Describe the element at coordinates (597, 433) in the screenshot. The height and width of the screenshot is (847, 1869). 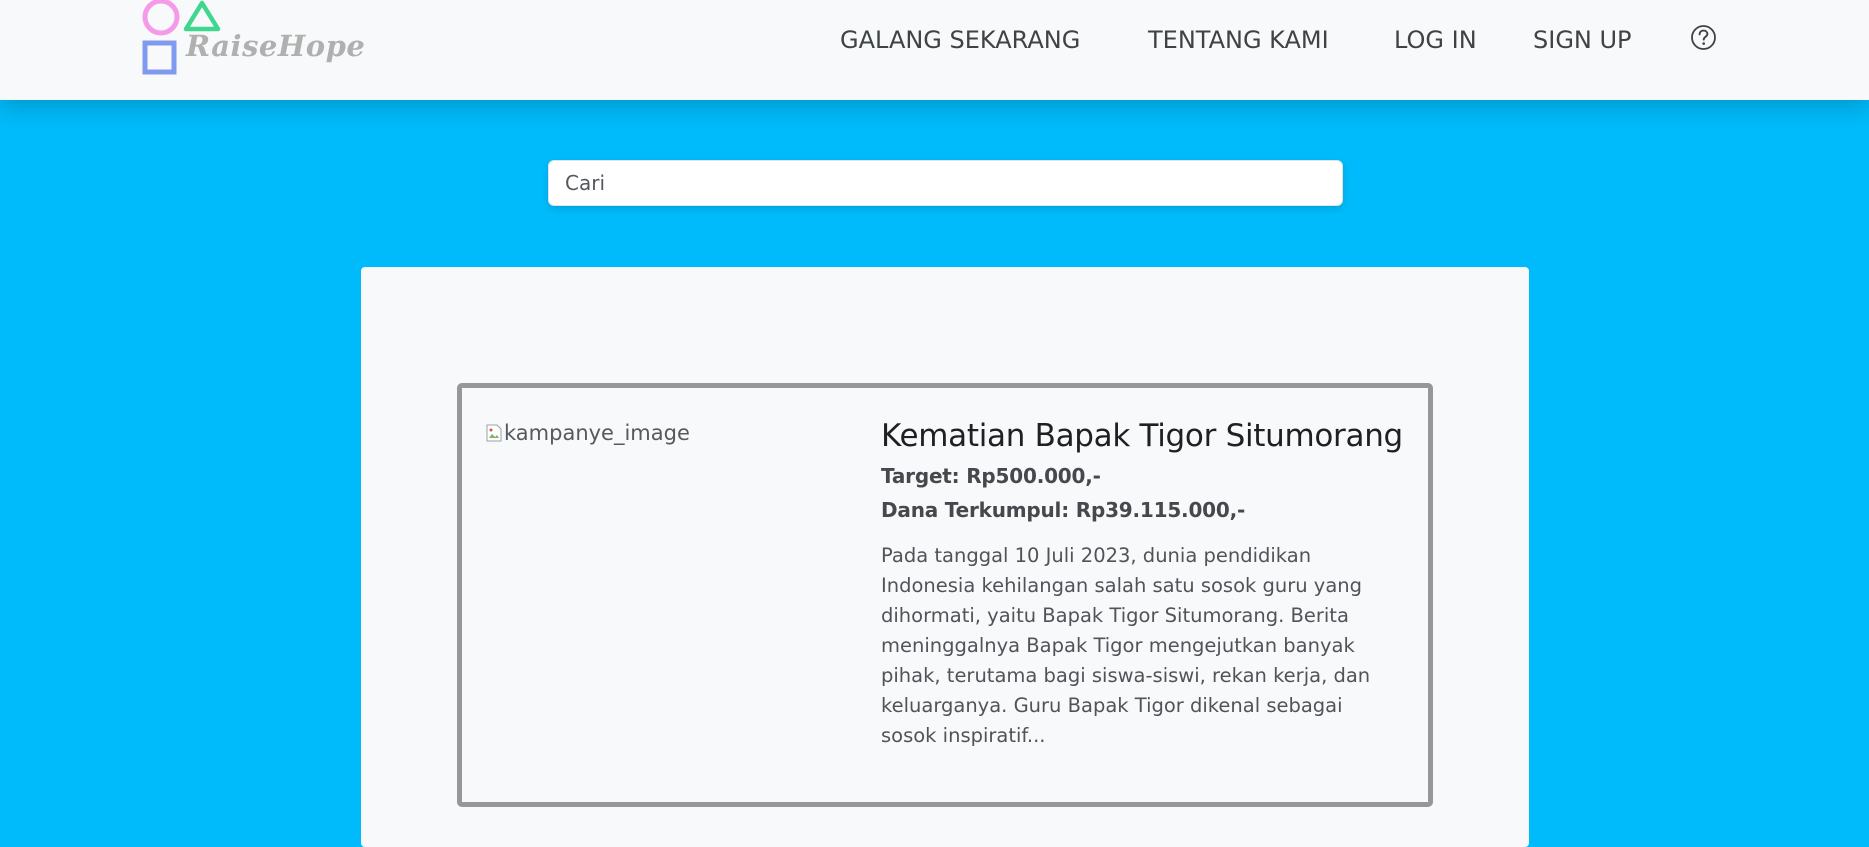
I see `campaign-image-alt: kampanye_image` at that location.